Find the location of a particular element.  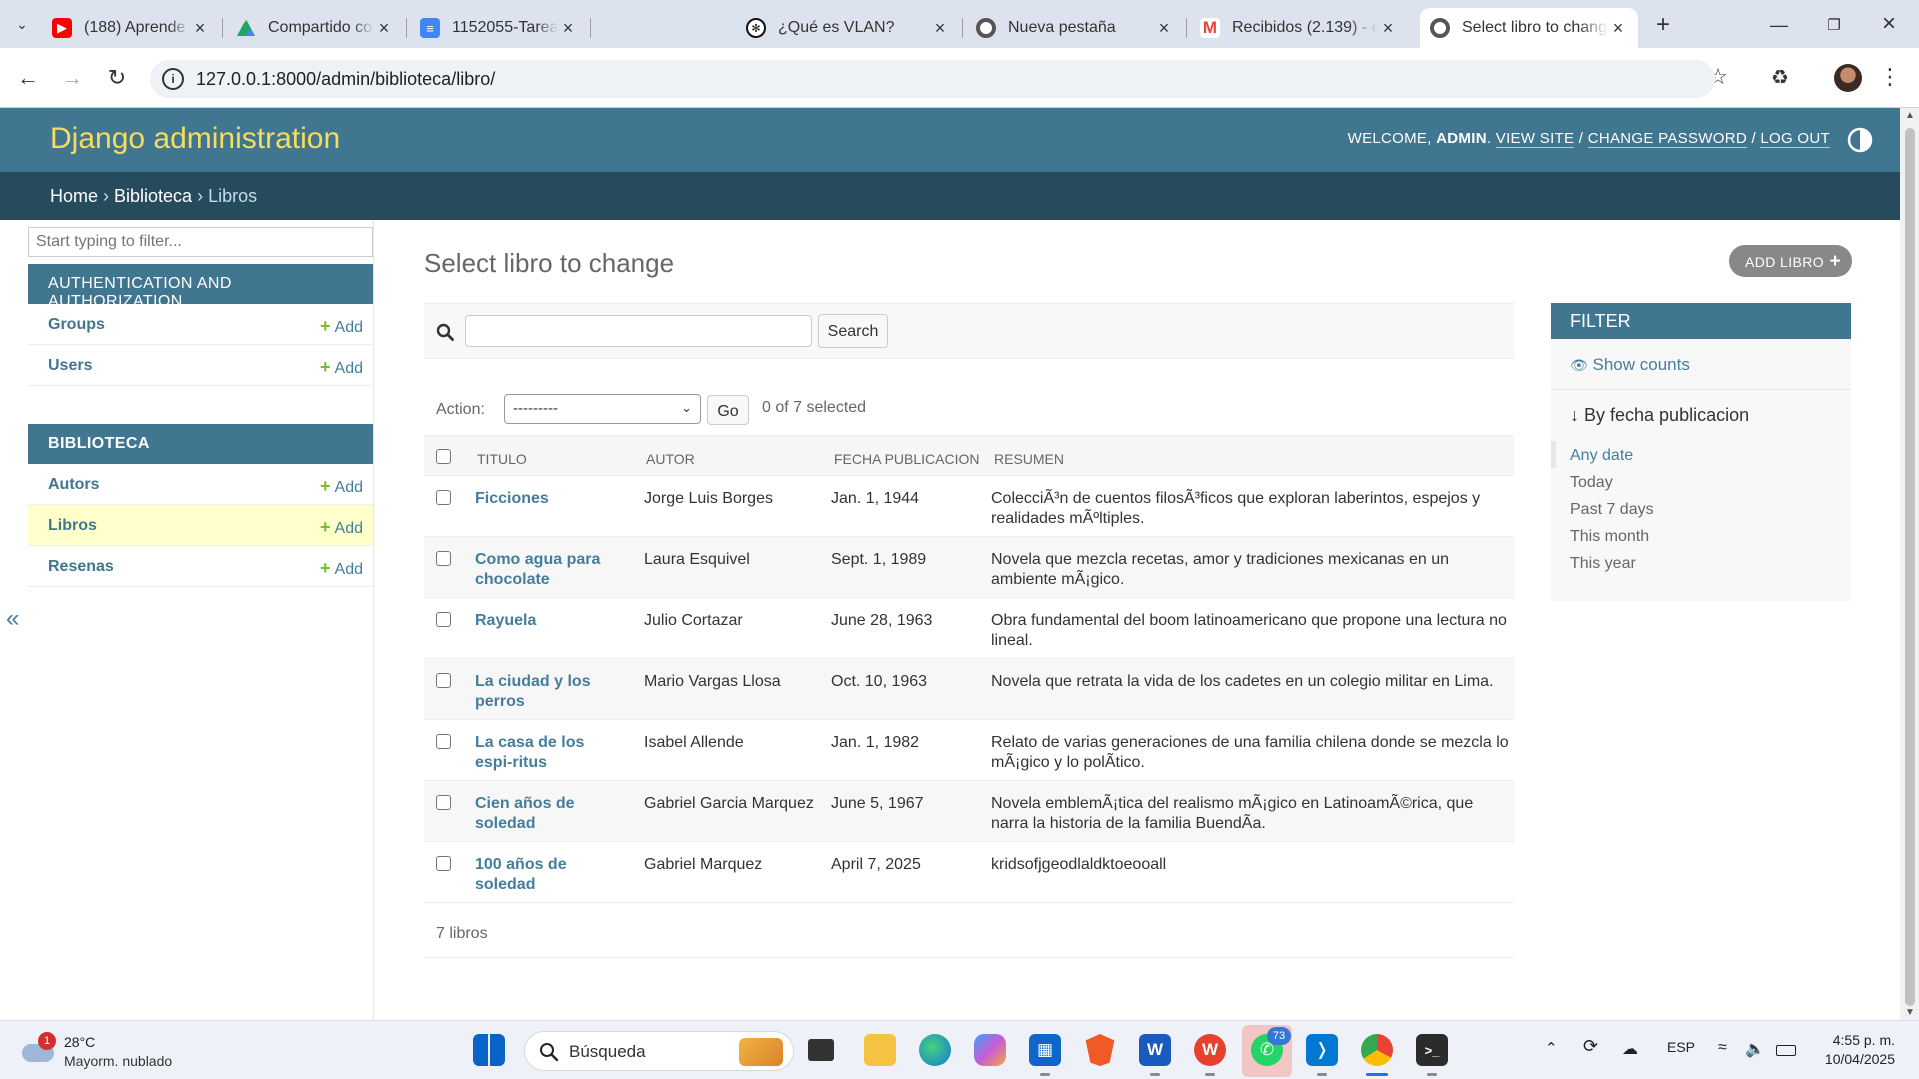

sidebar-item-groups: Groups + Add is located at coordinates (200, 324).